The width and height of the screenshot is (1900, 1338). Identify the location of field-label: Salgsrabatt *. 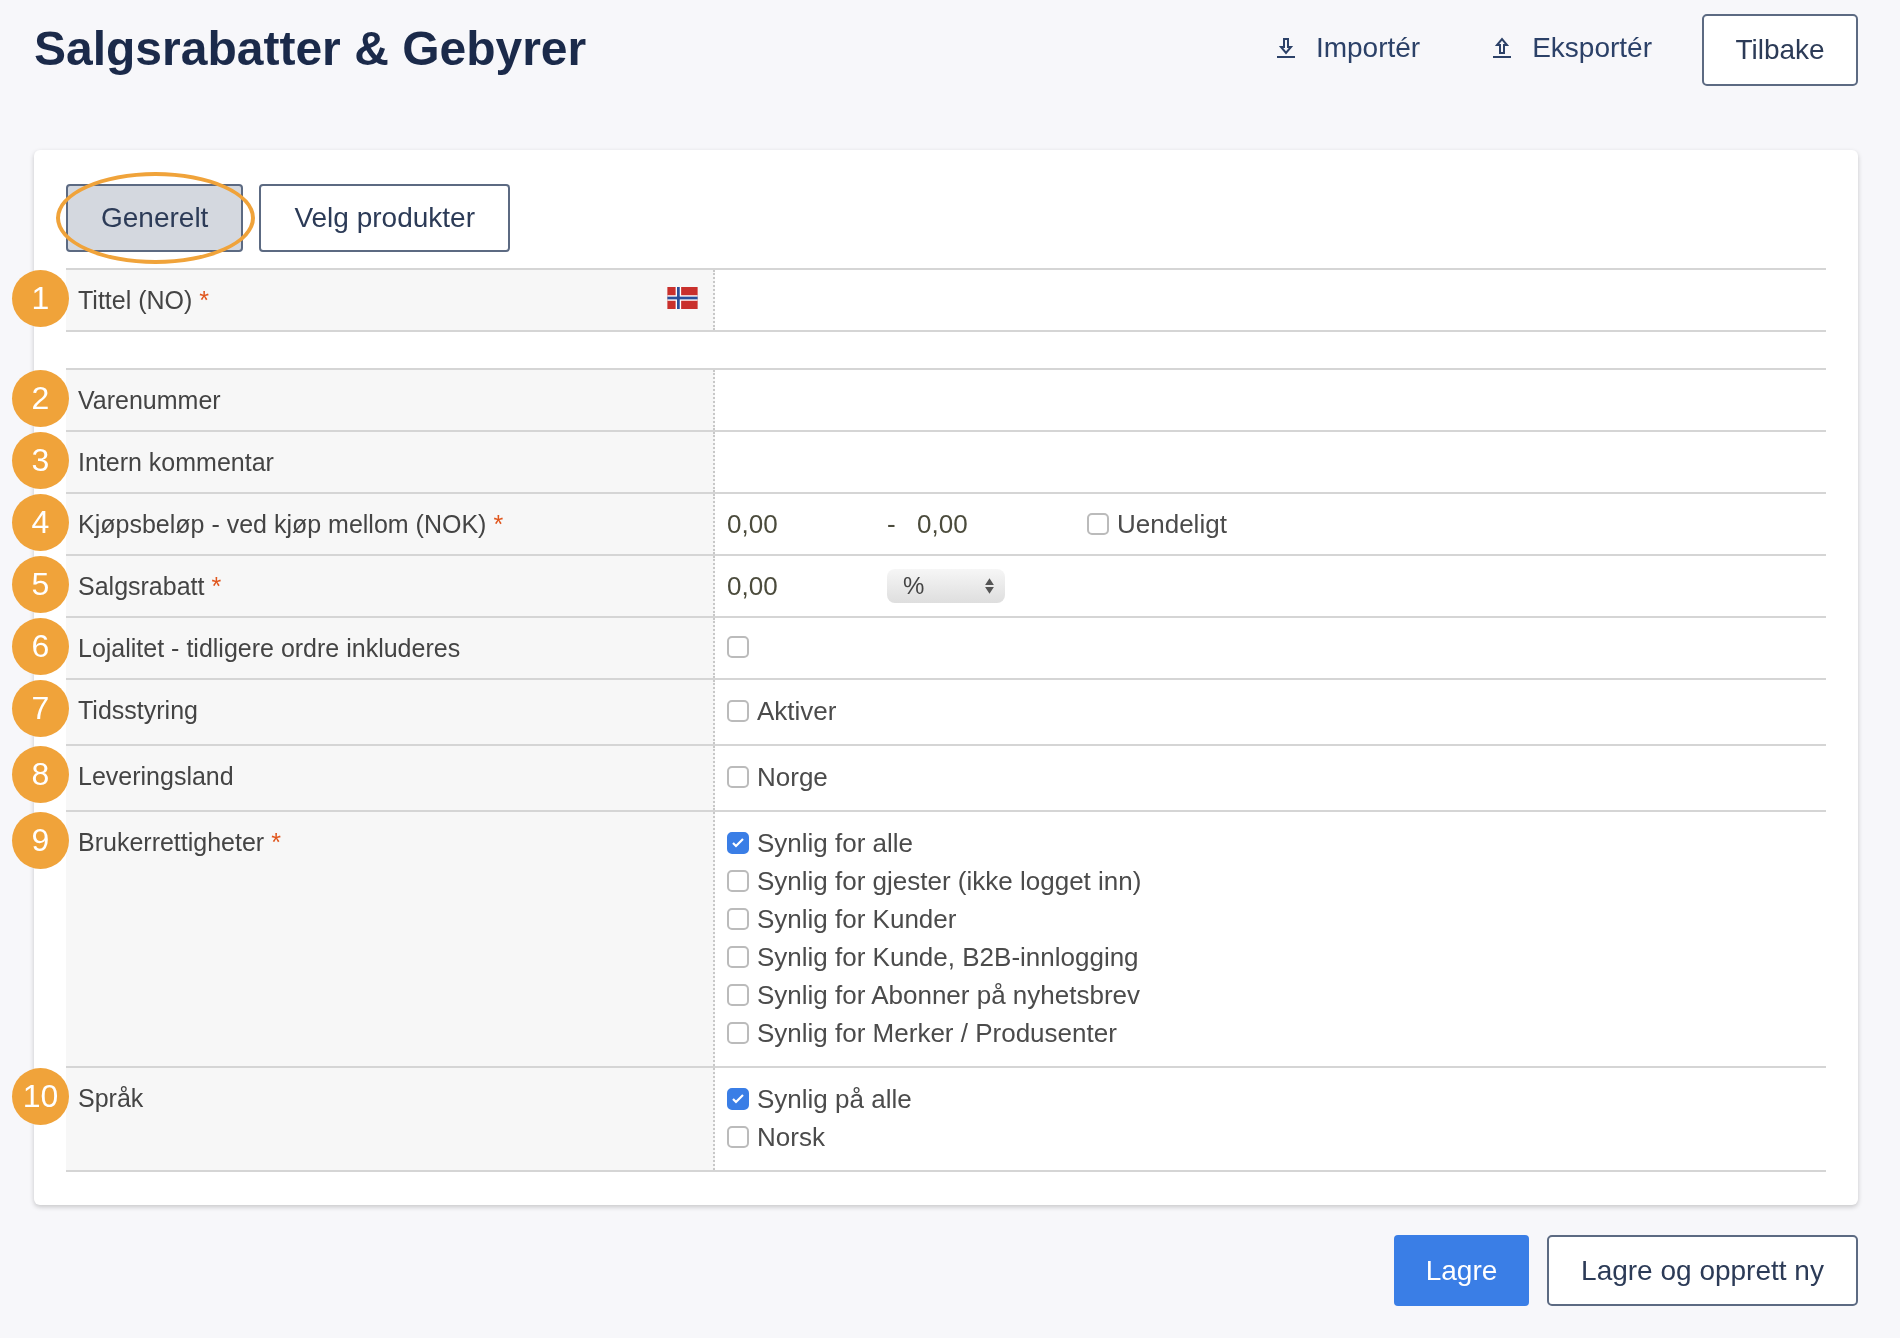
(150, 586).